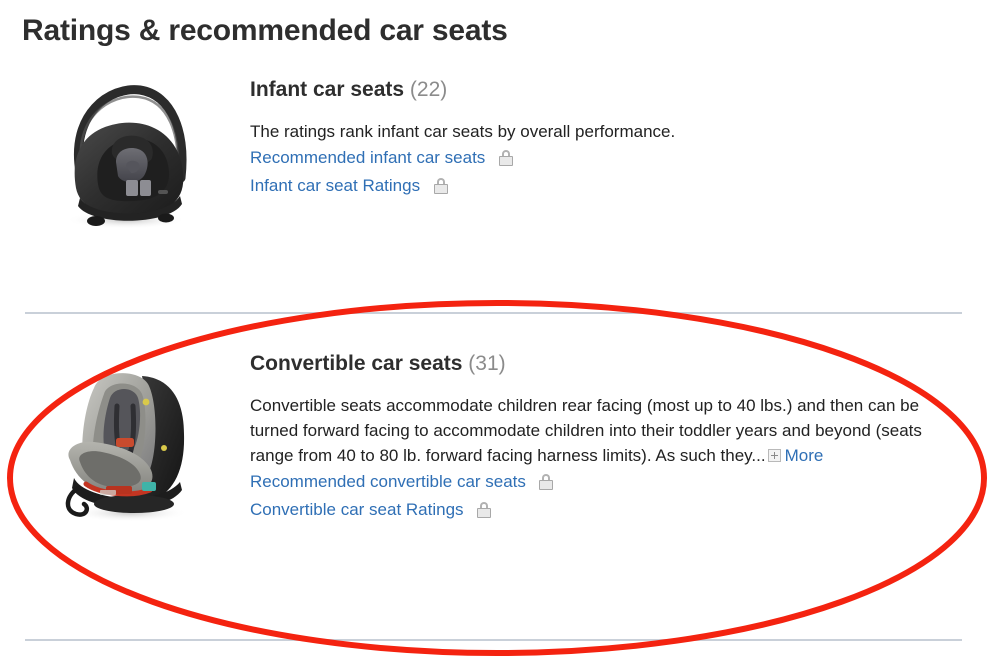 The height and width of the screenshot is (666, 1000). What do you see at coordinates (367, 157) in the screenshot?
I see `link-recommended-infant-car-seats: Recommended infant car seats` at bounding box center [367, 157].